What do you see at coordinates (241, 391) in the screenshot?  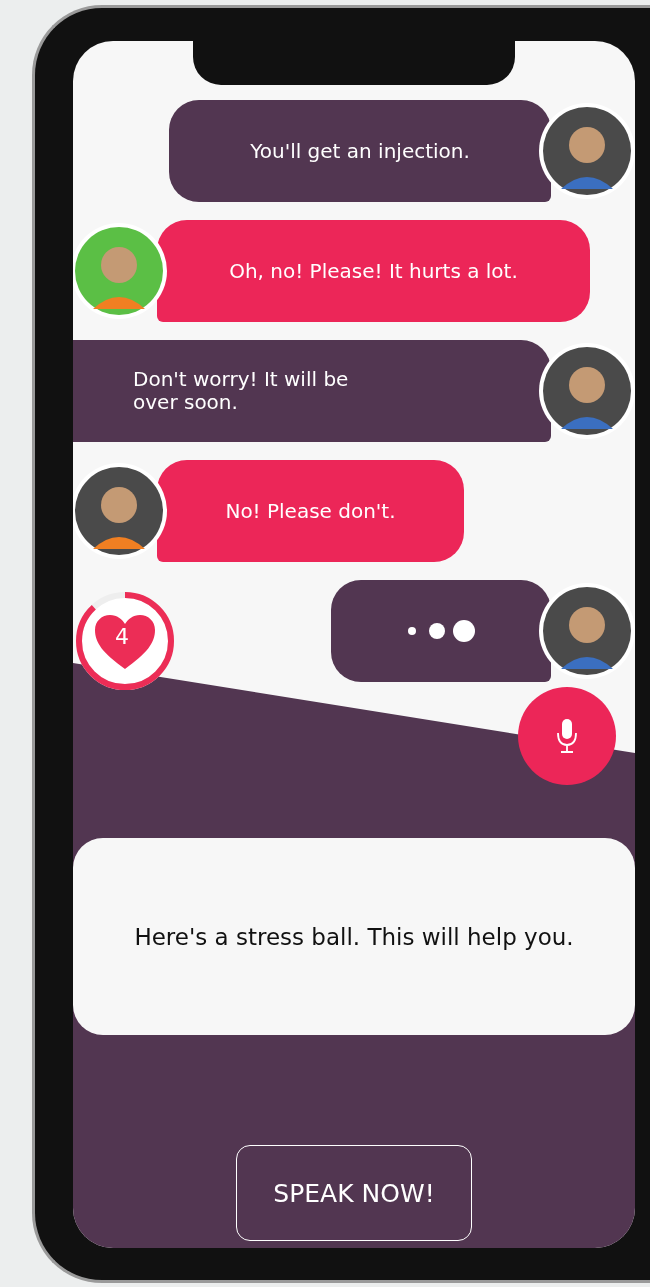 I see `message-text: Don't worry! It will be over soon.` at bounding box center [241, 391].